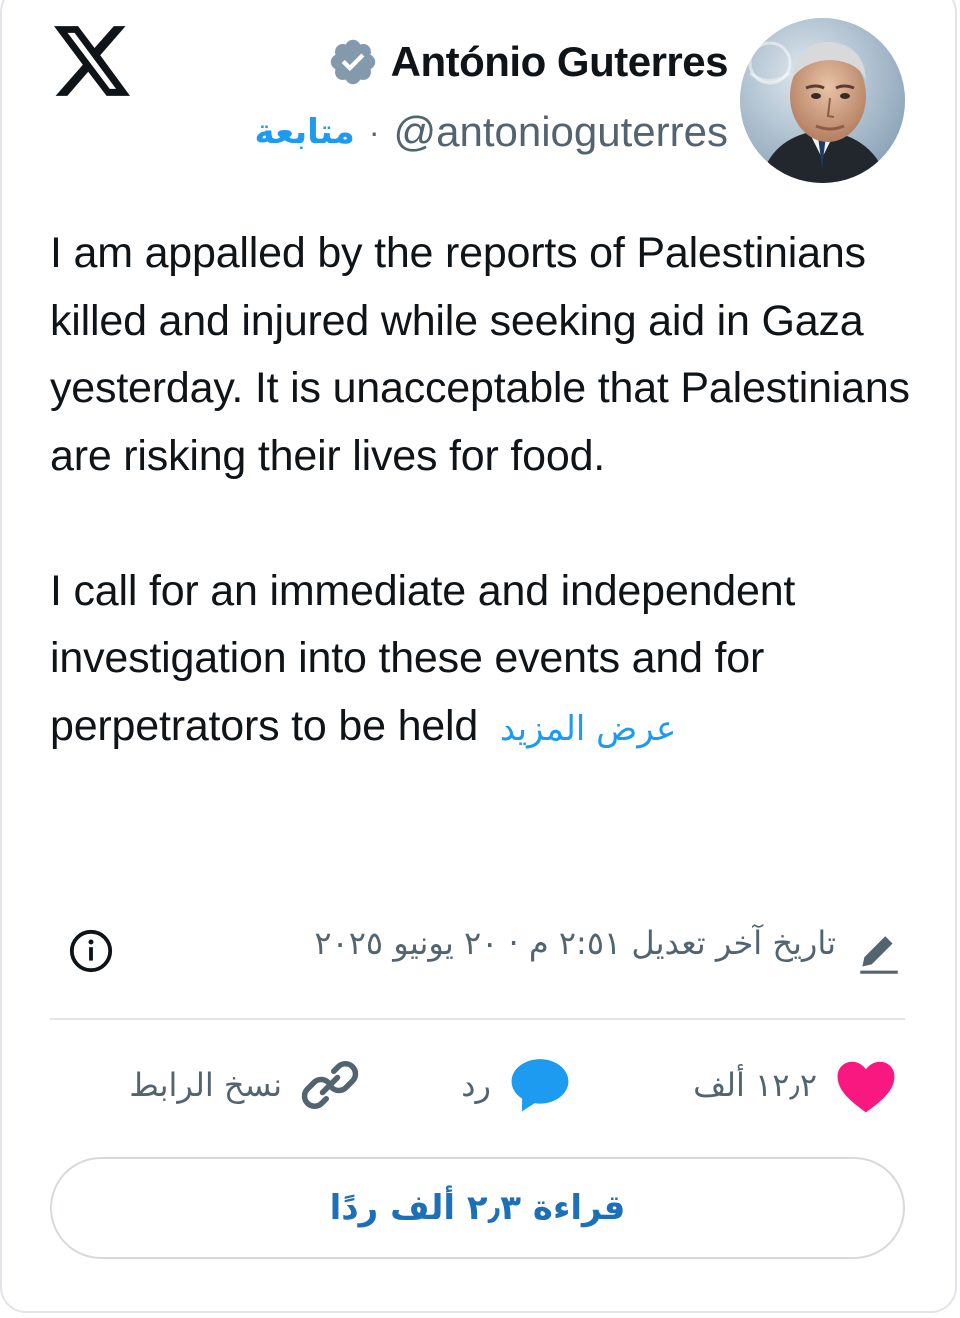 Image resolution: width=960 pixels, height=1318 pixels. I want to click on read-replies-button: قراءة ٢٫٣ ألف ردًا, so click(477, 1208).